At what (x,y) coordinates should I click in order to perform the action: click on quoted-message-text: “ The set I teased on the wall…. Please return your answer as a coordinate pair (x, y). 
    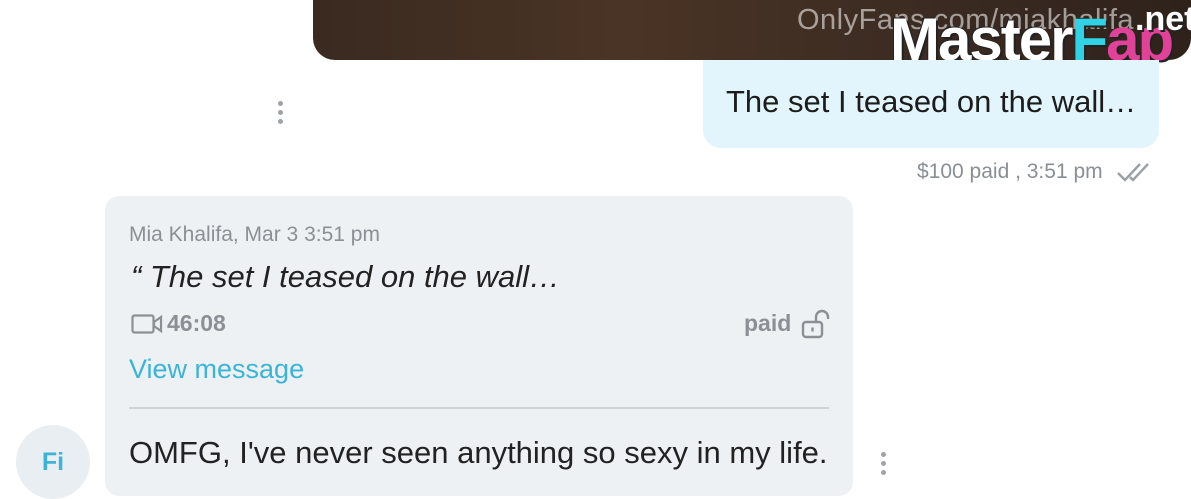
    Looking at the image, I should click on (346, 276).